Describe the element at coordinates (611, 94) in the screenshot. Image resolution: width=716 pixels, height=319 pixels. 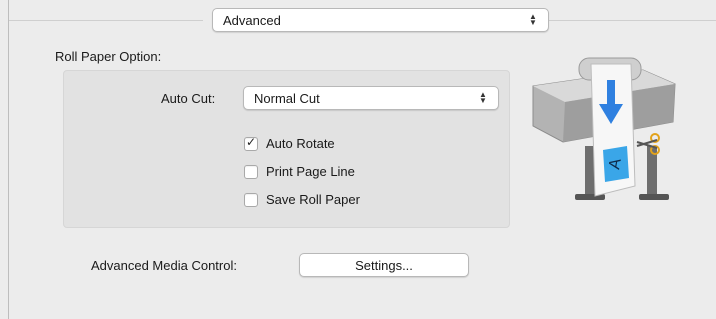
I see `down-arrow-shaft` at that location.